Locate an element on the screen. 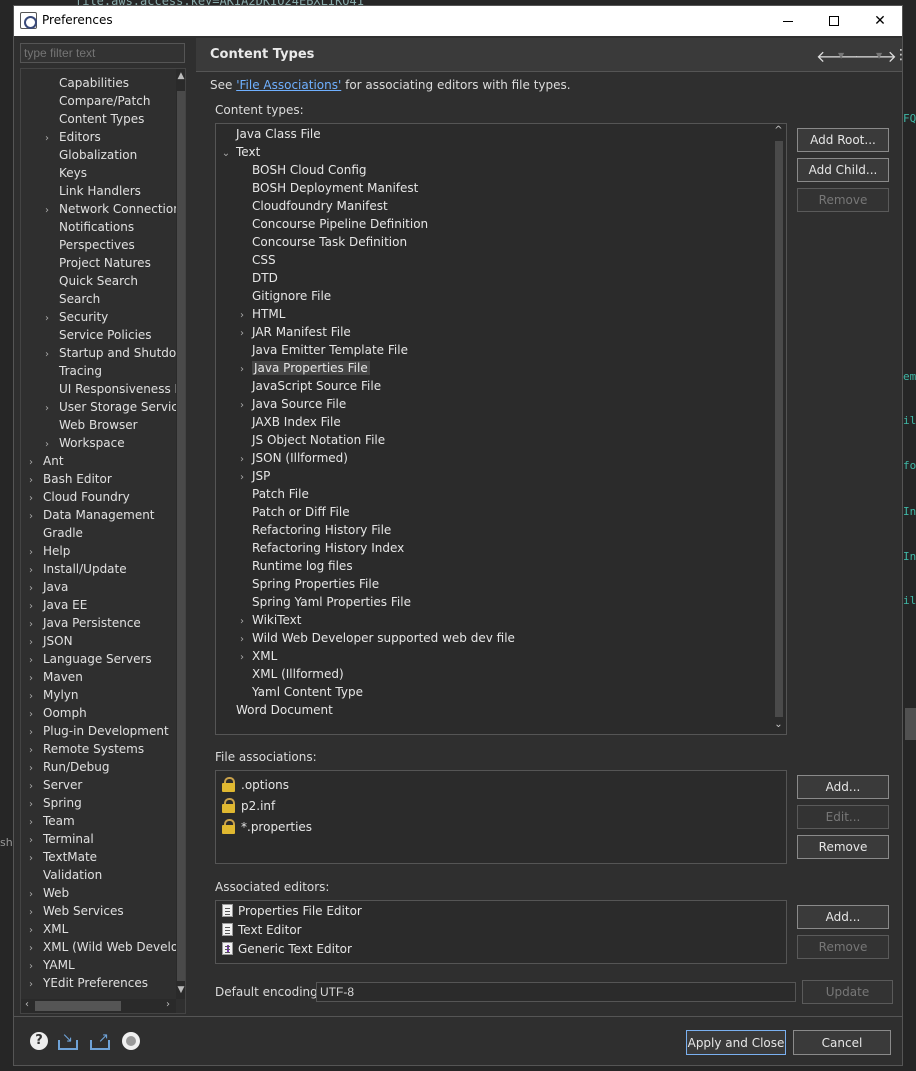 Image resolution: width=916 pixels, height=1071 pixels. content-type-item: › JAR Manifest File is located at coordinates (293, 332).